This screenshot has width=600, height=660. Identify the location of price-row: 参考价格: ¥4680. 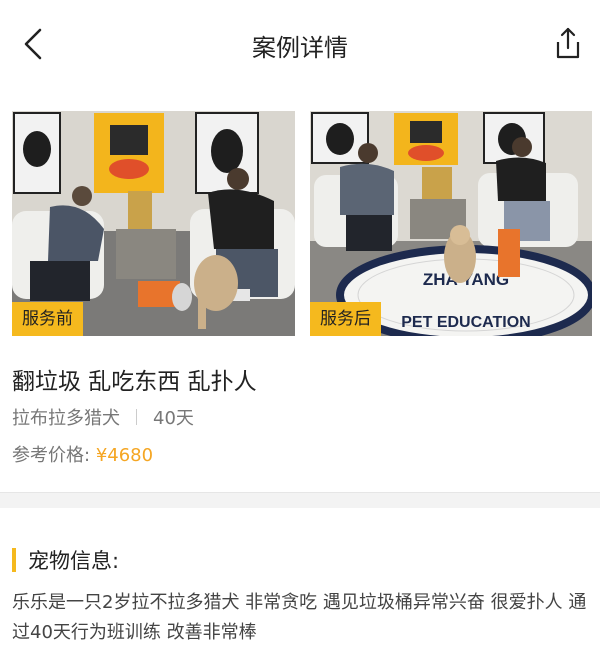
(82, 454).